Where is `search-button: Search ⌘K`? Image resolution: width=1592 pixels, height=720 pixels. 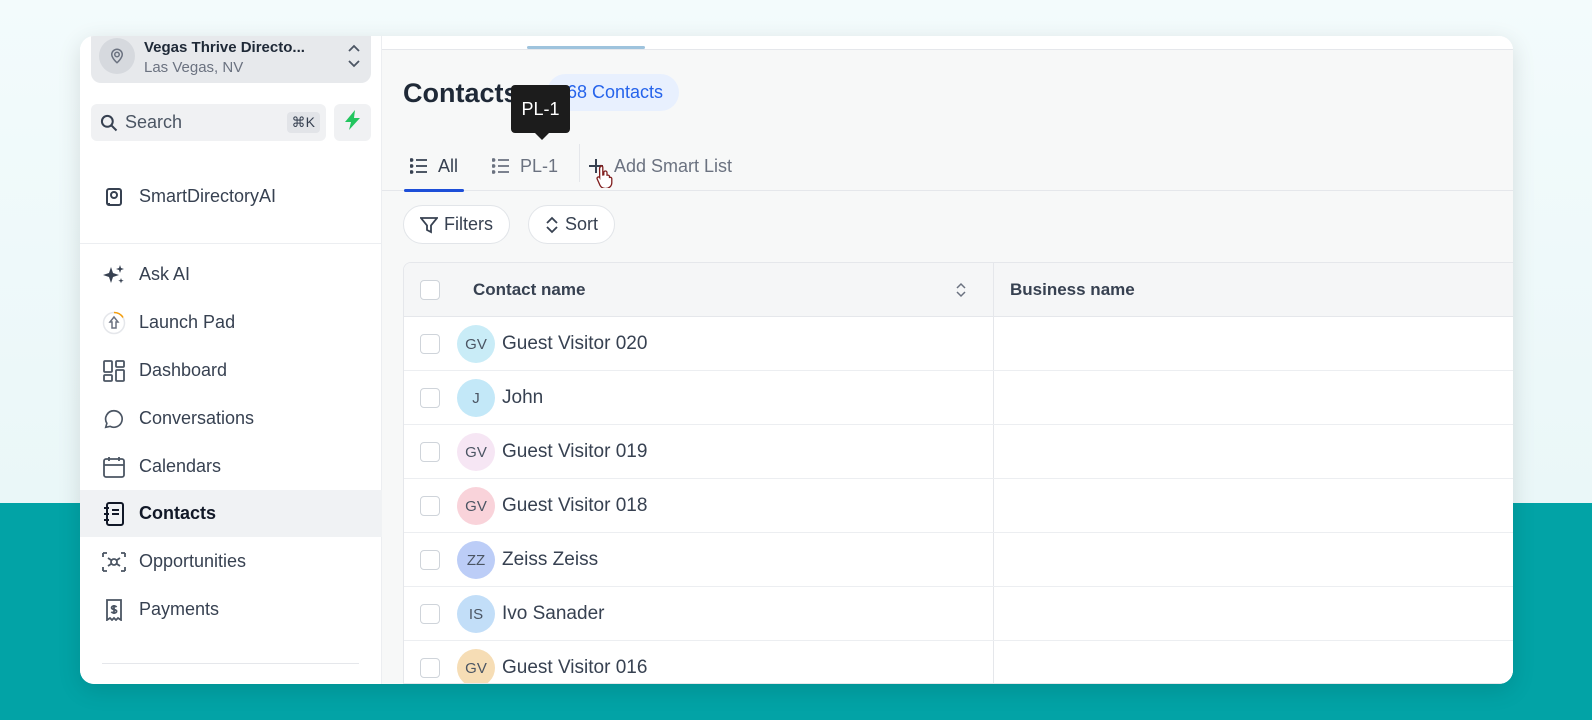 search-button: Search ⌘K is located at coordinates (208, 122).